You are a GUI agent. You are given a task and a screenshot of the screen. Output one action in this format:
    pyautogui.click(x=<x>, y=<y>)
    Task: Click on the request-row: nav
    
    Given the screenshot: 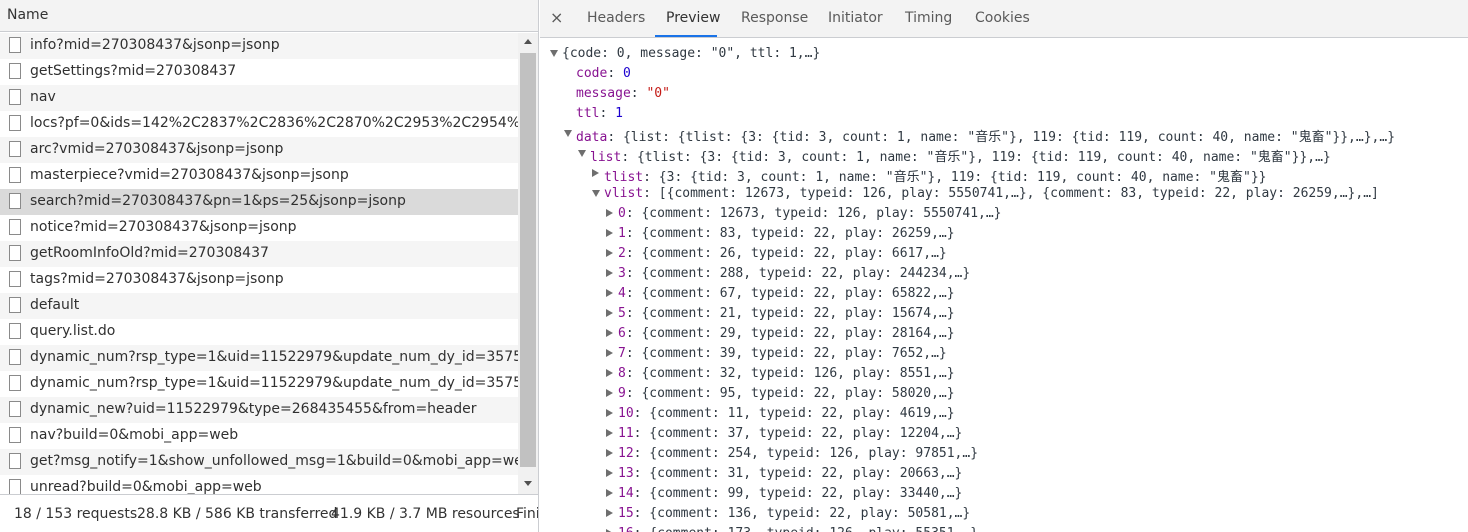 What is the action you would take?
    pyautogui.click(x=259, y=98)
    